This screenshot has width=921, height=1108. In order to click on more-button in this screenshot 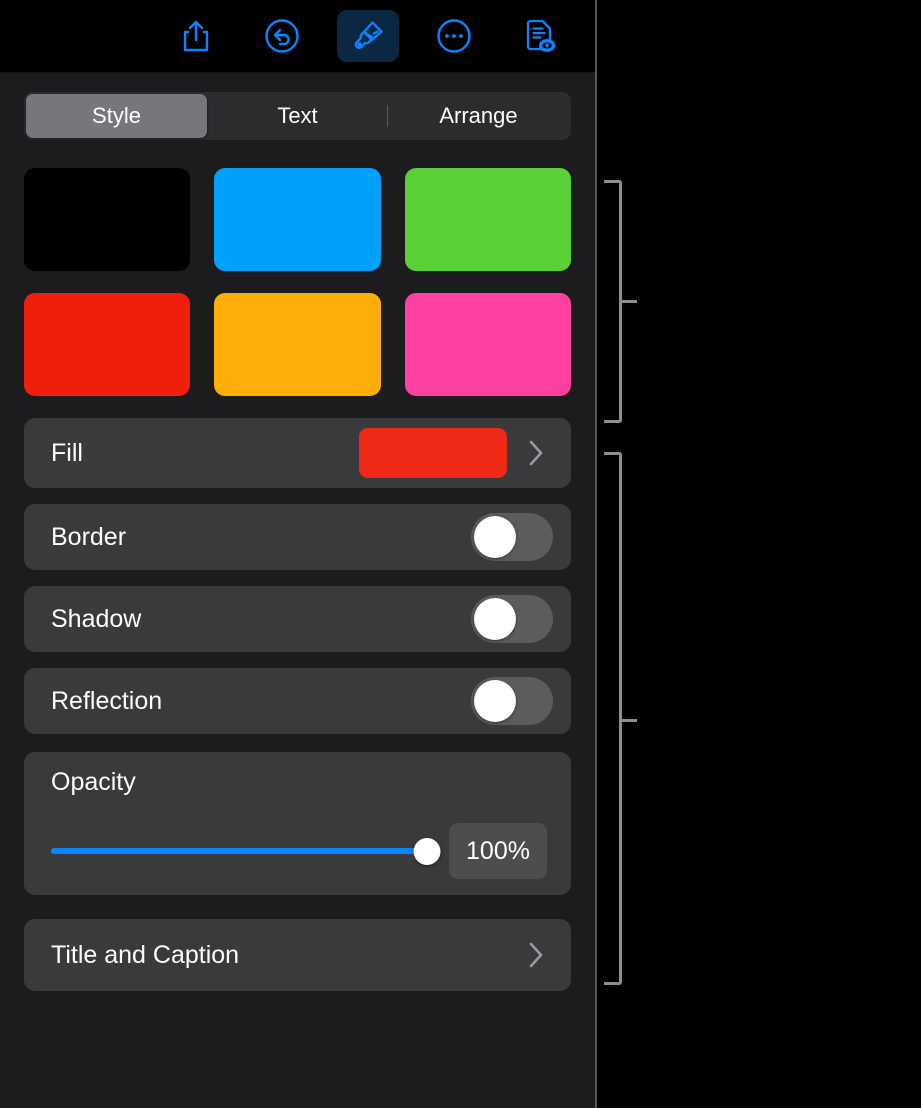, I will do `click(454, 36)`.